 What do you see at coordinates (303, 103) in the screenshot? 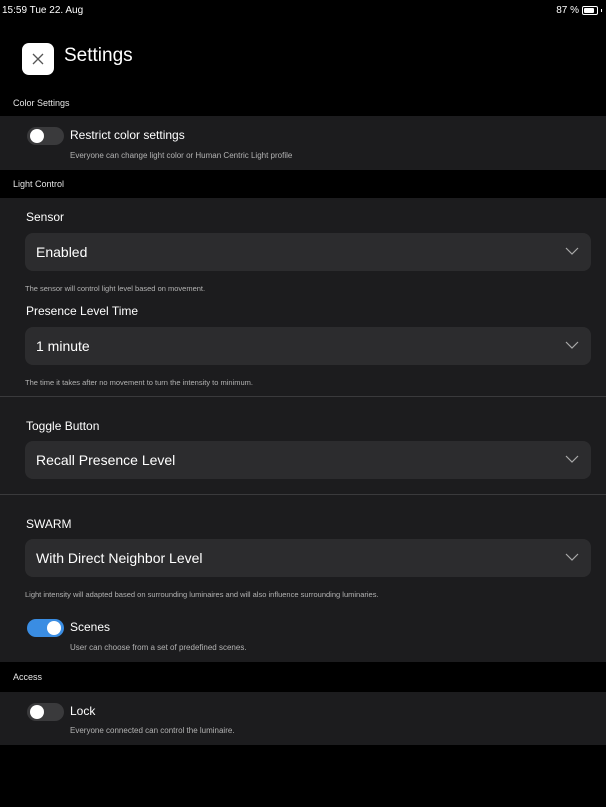
I see `section-header-color: Color Settings` at bounding box center [303, 103].